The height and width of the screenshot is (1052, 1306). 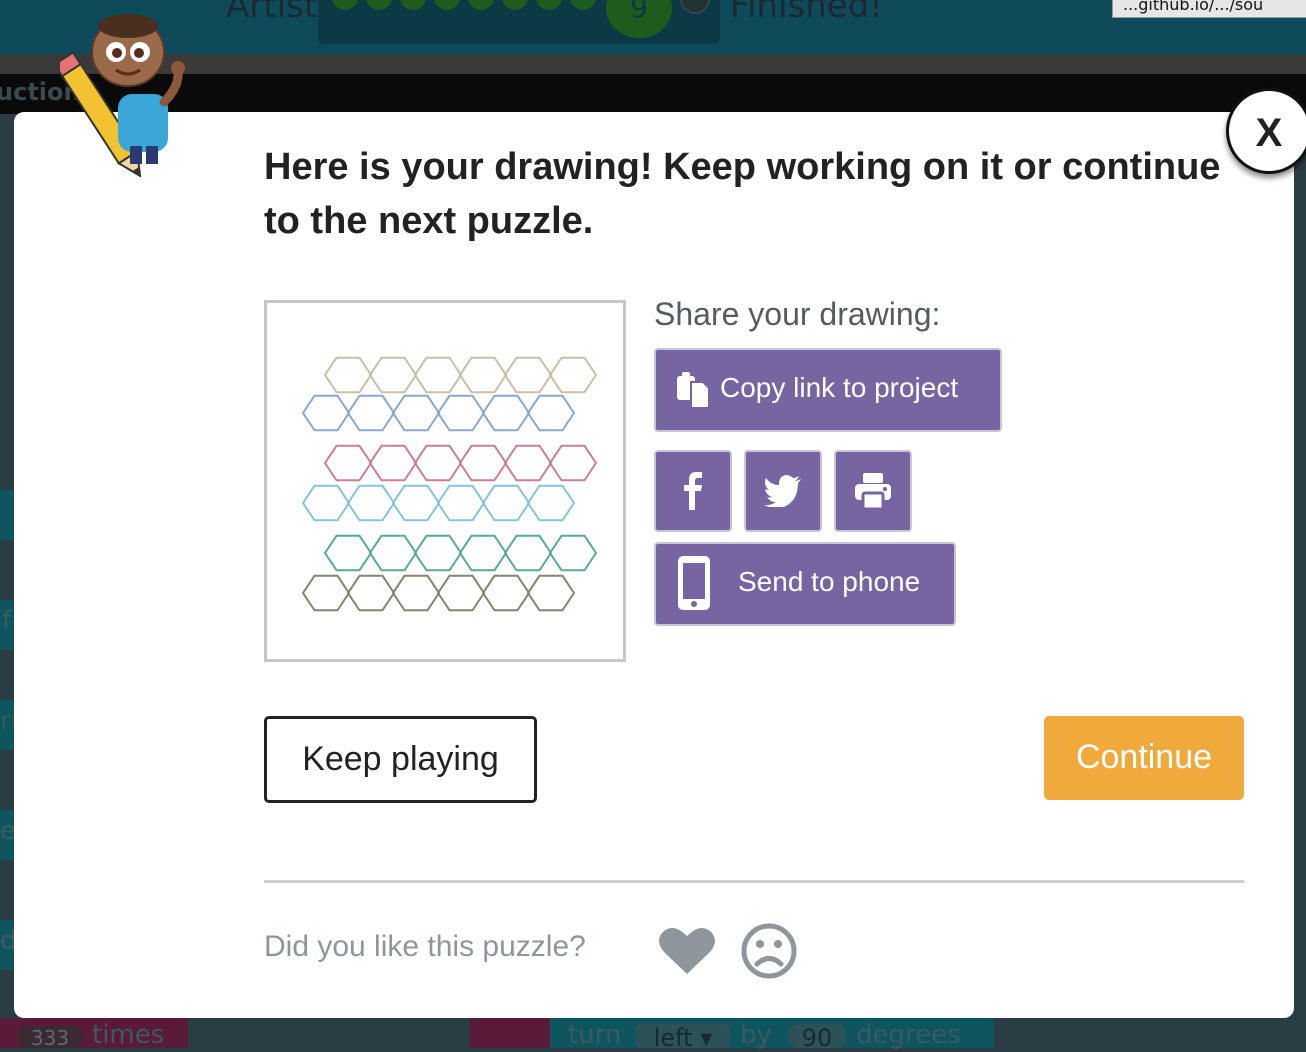 I want to click on feedback-question: Did you like this puzzle?, so click(x=425, y=946).